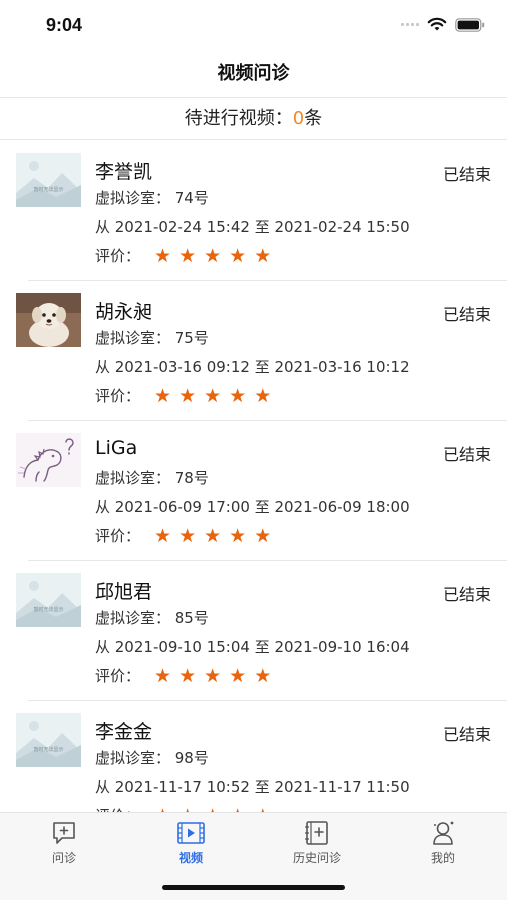 This screenshot has width=507, height=900. What do you see at coordinates (313, 118) in the screenshot?
I see `pending-unit: 条` at bounding box center [313, 118].